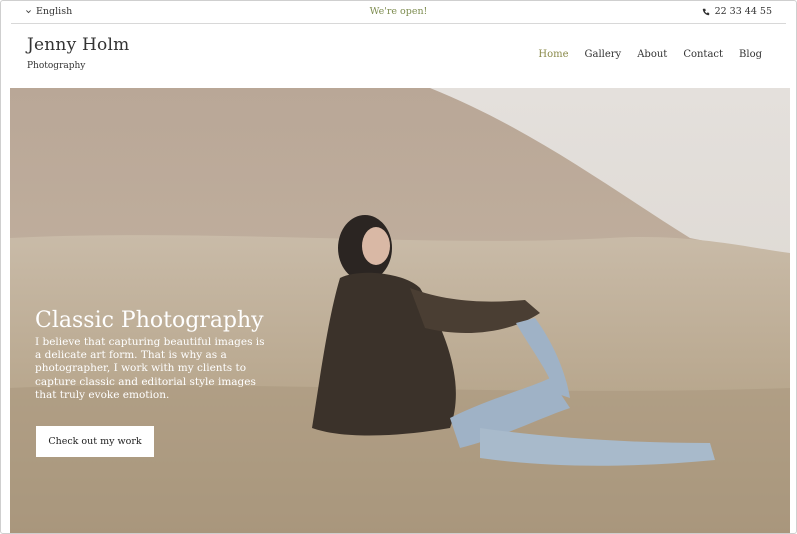 Image resolution: width=797 pixels, height=534 pixels. What do you see at coordinates (750, 54) in the screenshot?
I see `nav-item-blog: Blog` at bounding box center [750, 54].